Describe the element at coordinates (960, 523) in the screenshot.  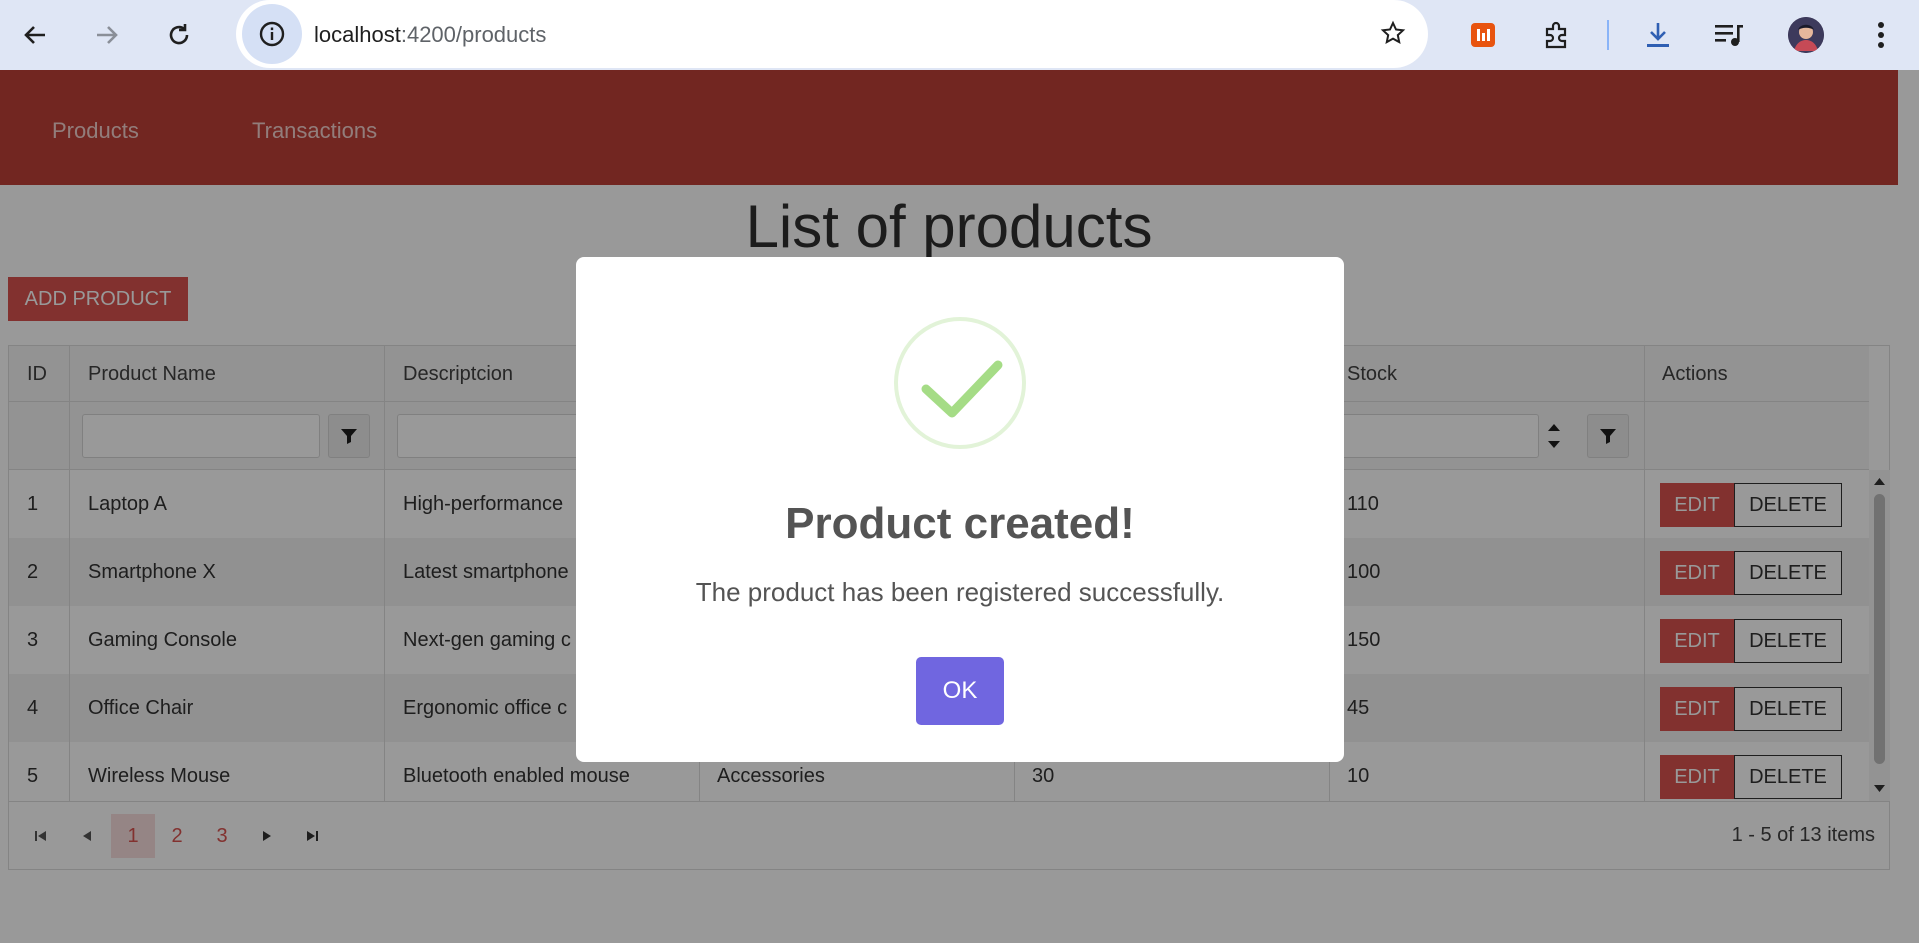
I see `dialog-title: Product created!` at that location.